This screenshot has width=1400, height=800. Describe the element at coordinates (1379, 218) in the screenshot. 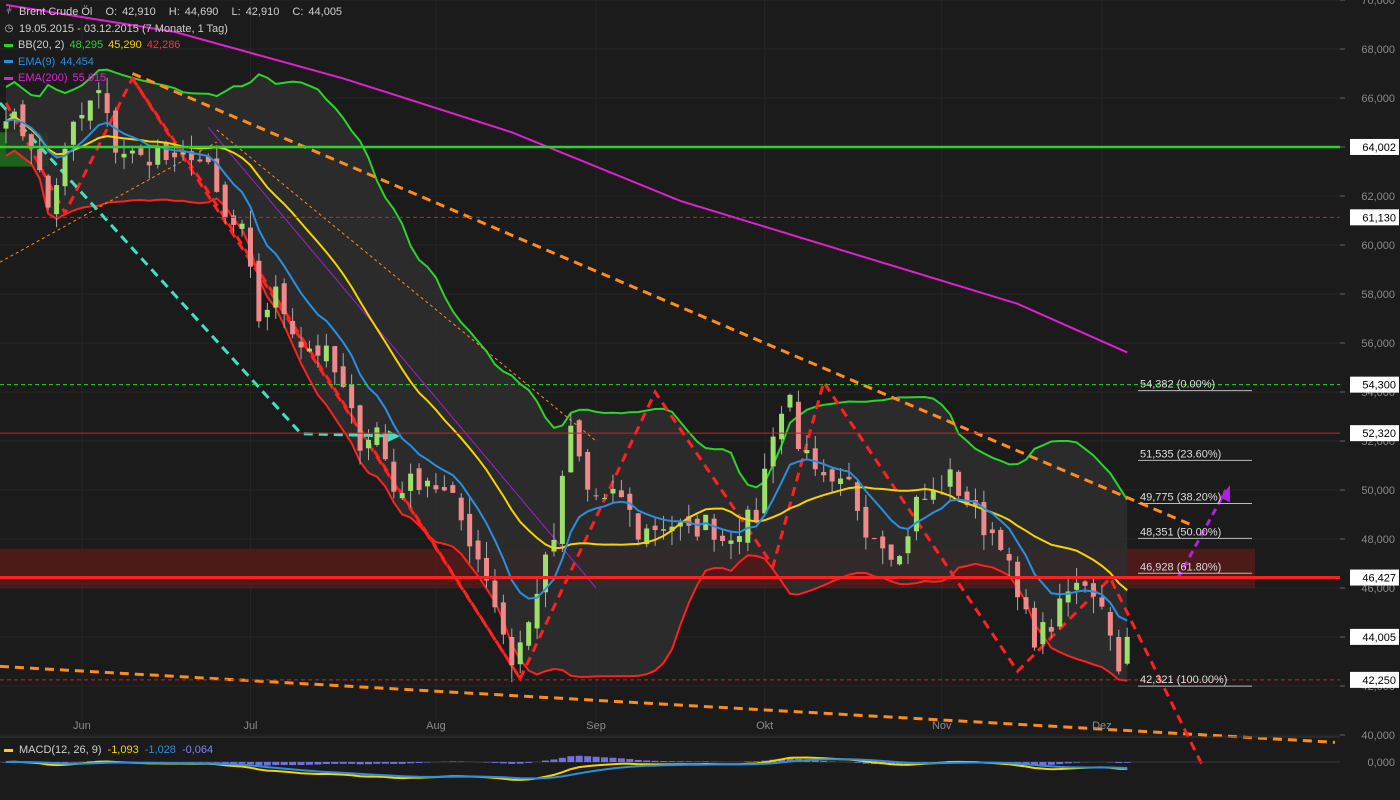

I see `price-tag-label: 61,130` at that location.